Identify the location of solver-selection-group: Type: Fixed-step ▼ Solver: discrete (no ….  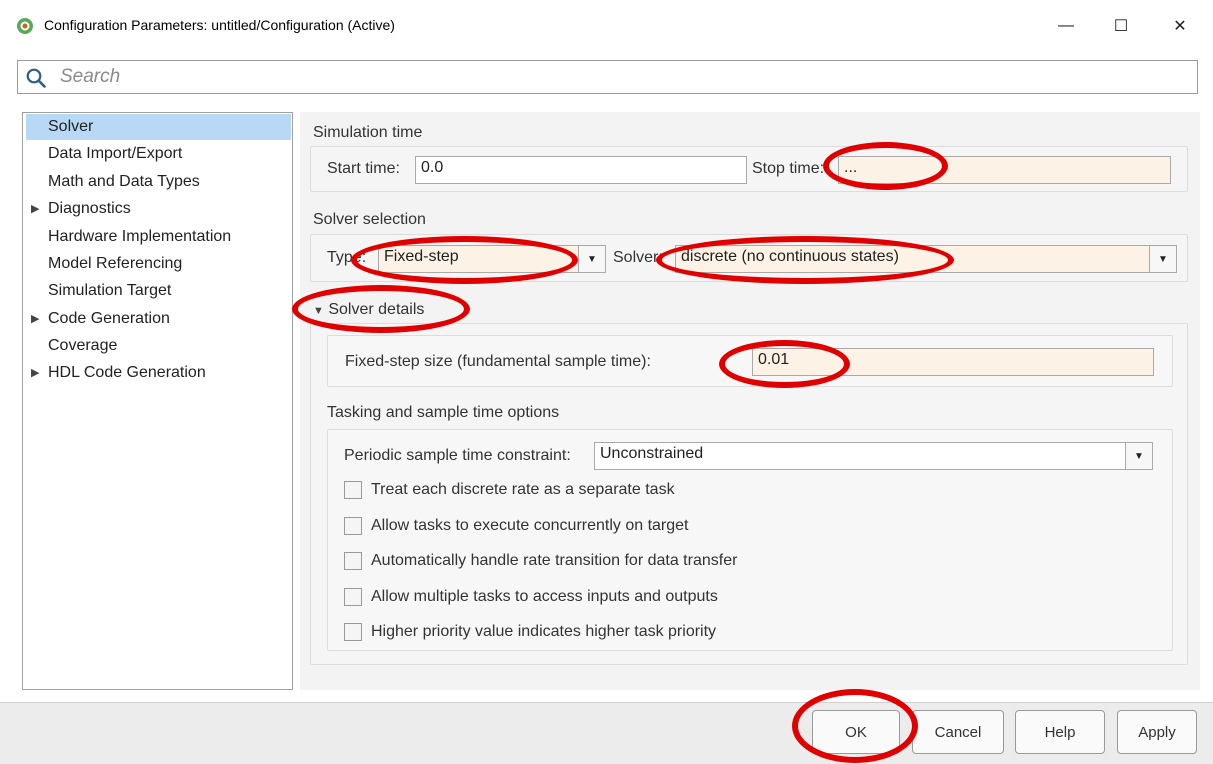
(749, 258).